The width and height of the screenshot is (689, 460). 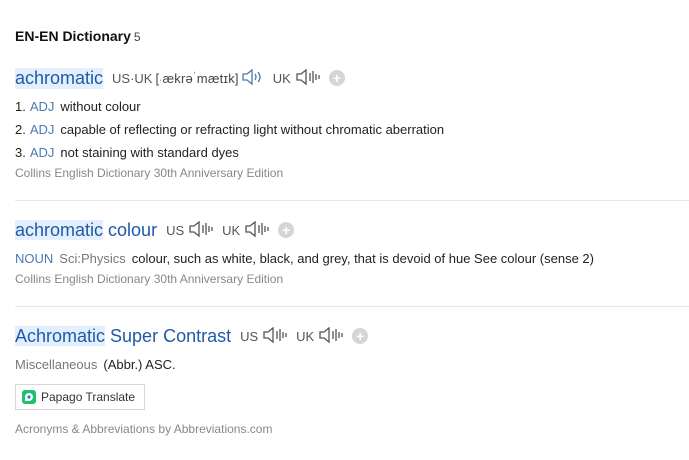 I want to click on sense-item: 1. ADJ without colour, so click(x=78, y=106).